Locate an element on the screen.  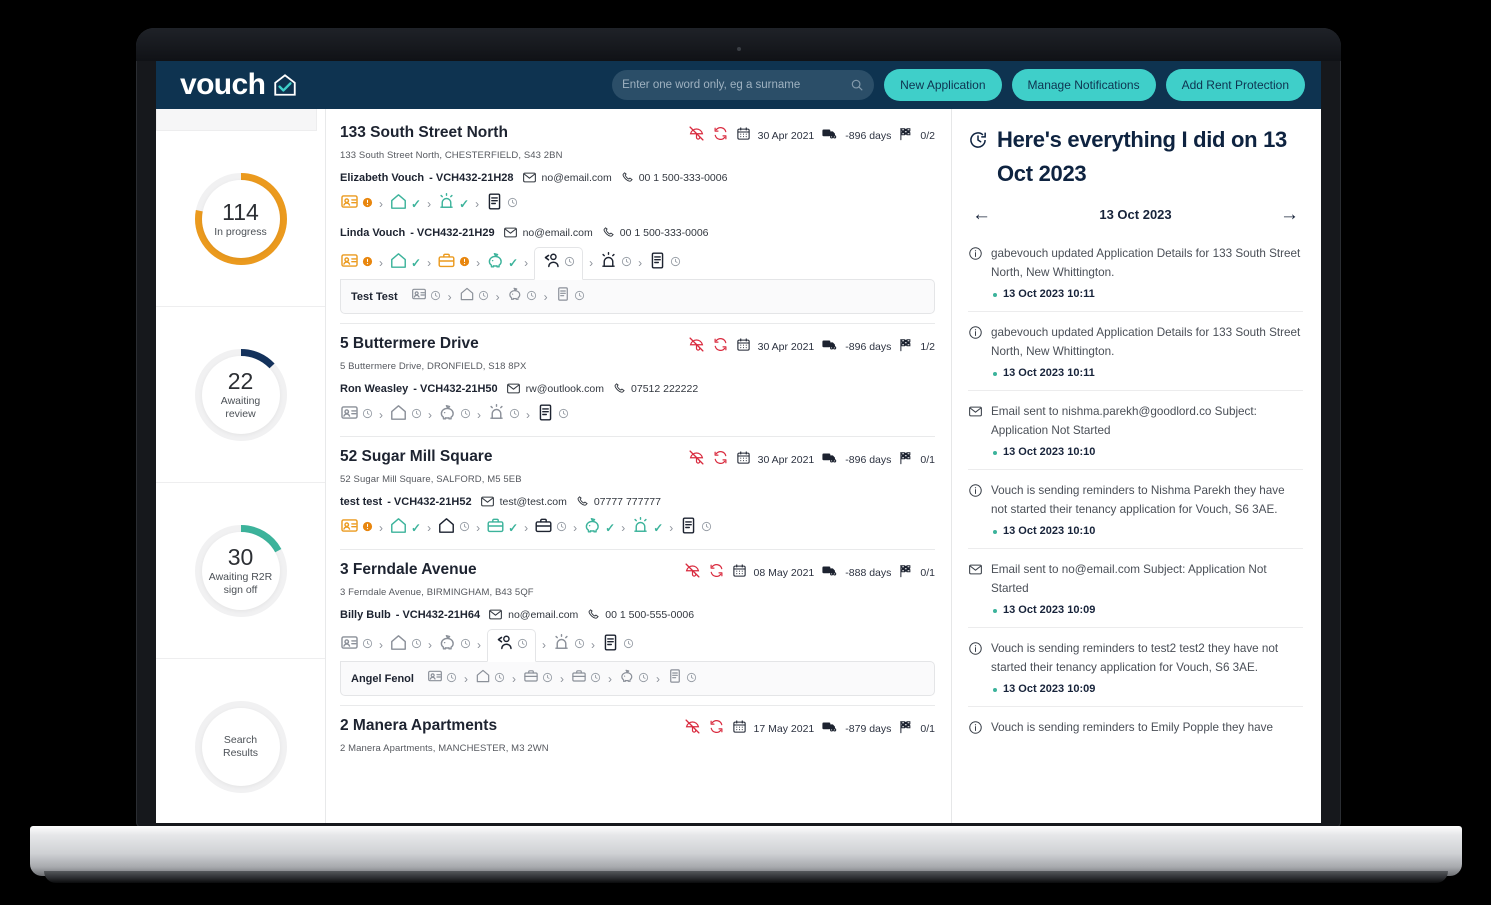
house-icon is located at coordinates (398, 263).